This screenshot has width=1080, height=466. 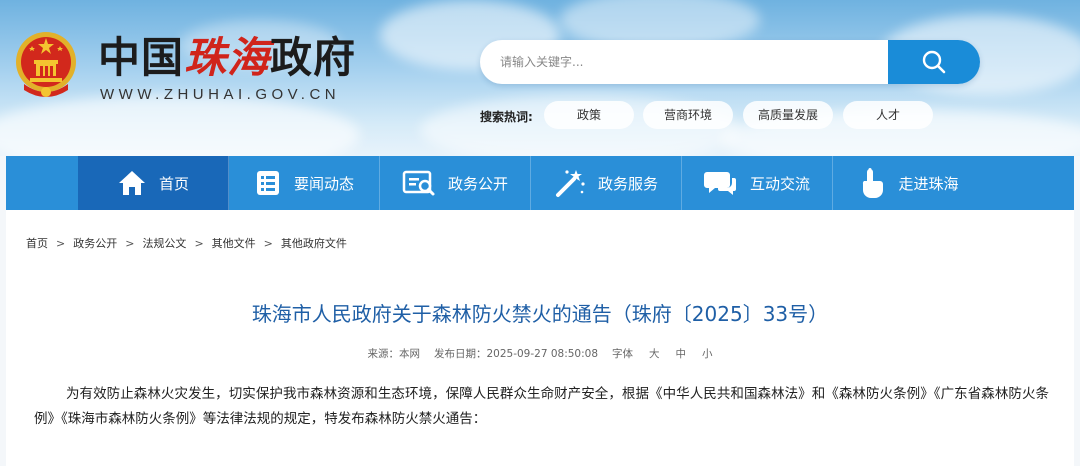 I want to click on nav-item-gov-open: 政务公开, so click(x=455, y=183).